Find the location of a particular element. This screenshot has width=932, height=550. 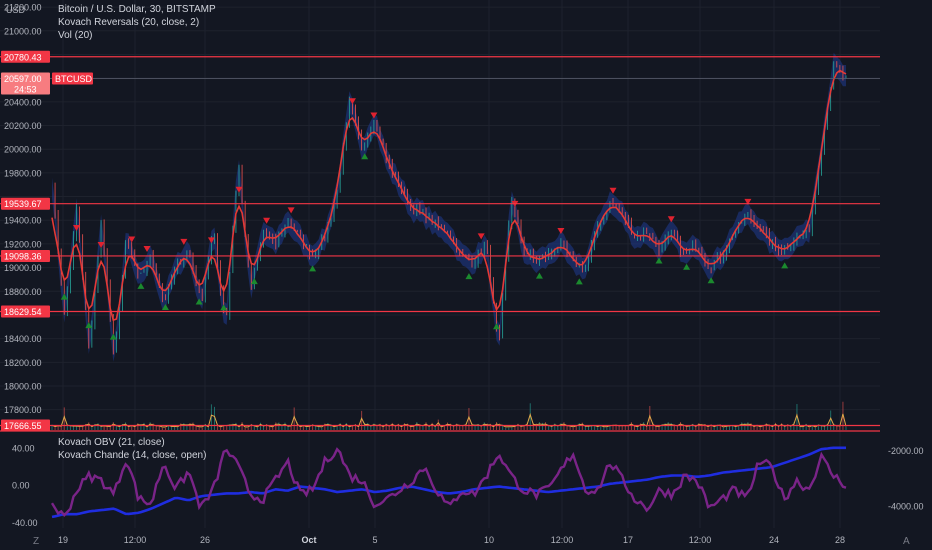

current-price-value: 20597.00 is located at coordinates (23, 79).